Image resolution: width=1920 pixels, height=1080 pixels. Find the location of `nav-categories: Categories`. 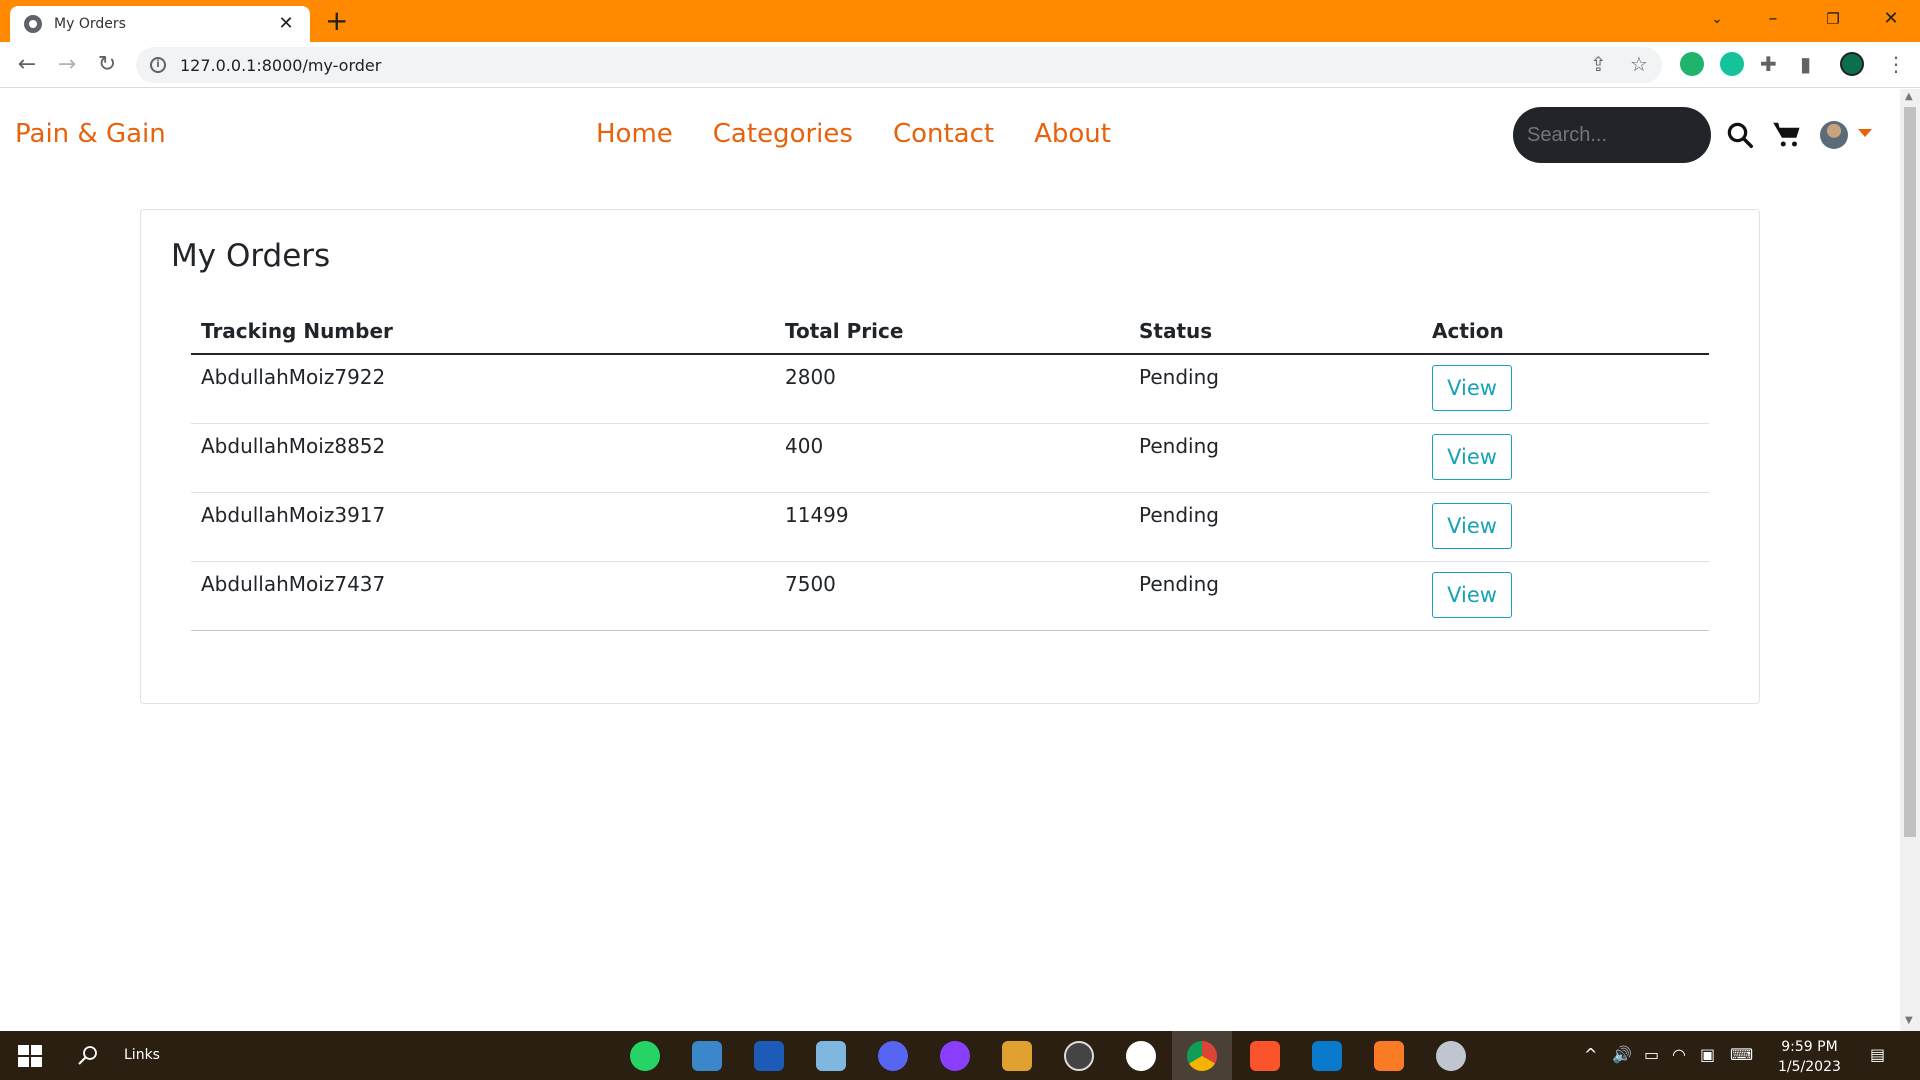

nav-categories: Categories is located at coordinates (783, 134).